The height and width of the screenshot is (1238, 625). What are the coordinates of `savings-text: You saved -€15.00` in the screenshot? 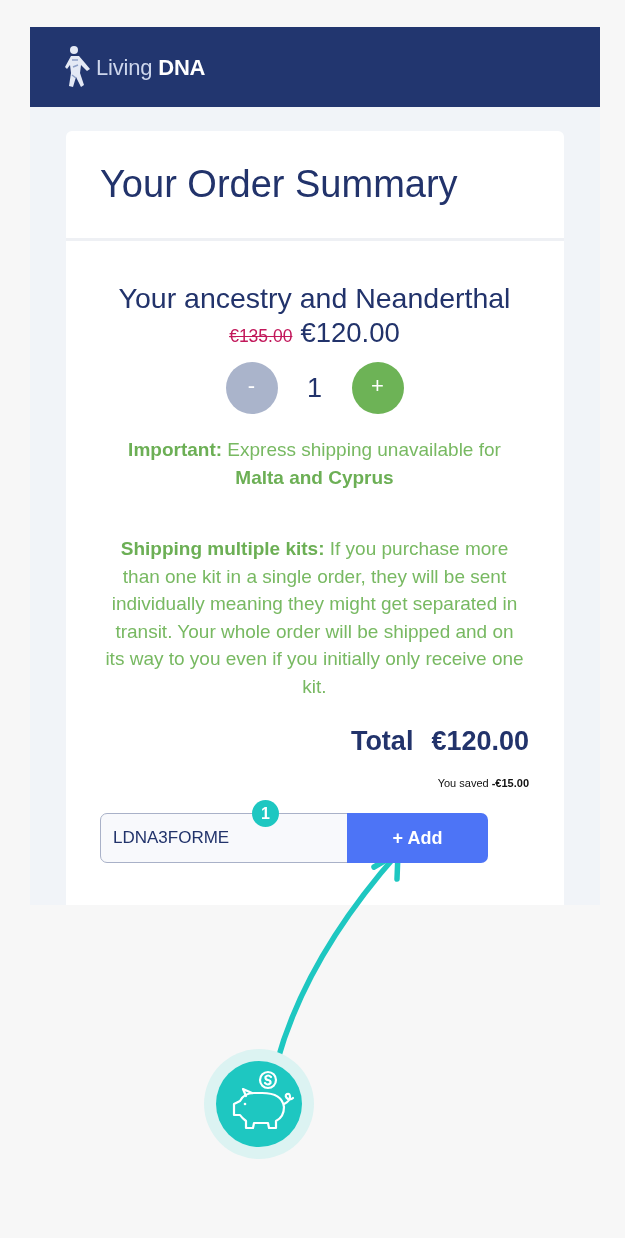 It's located at (482, 783).